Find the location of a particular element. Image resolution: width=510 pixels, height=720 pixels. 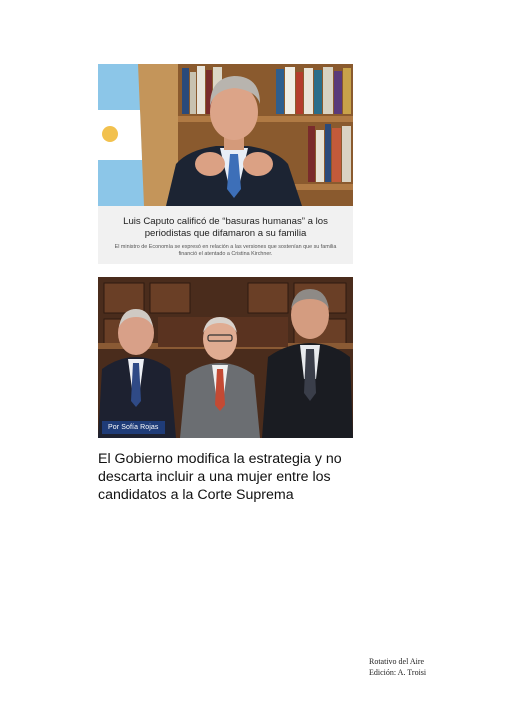

publication-name: Rotativo del Aire is located at coordinates (397, 661).